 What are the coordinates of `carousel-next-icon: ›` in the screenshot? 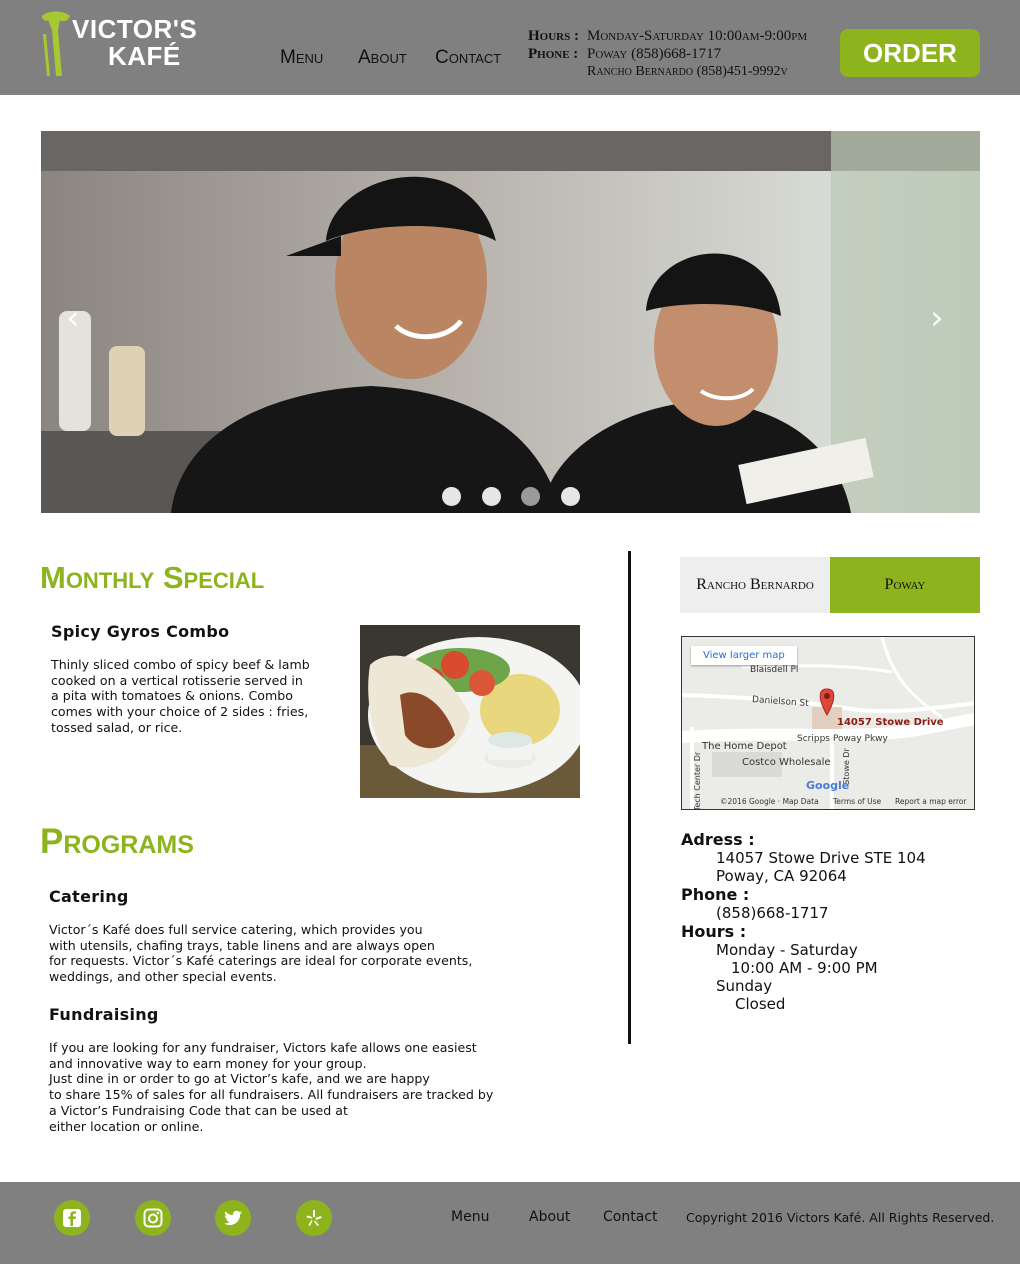 It's located at (937, 318).